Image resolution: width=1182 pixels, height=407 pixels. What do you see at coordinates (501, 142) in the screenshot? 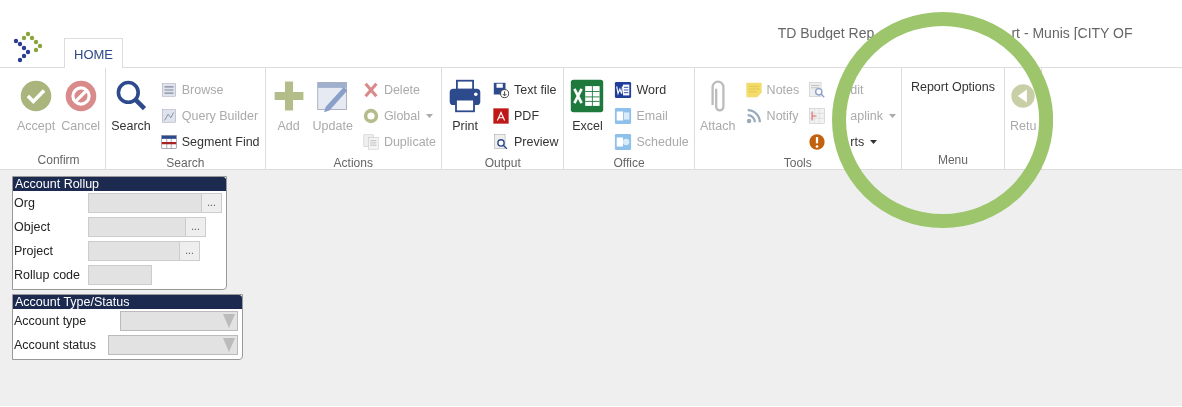
I see `preview-icon` at bounding box center [501, 142].